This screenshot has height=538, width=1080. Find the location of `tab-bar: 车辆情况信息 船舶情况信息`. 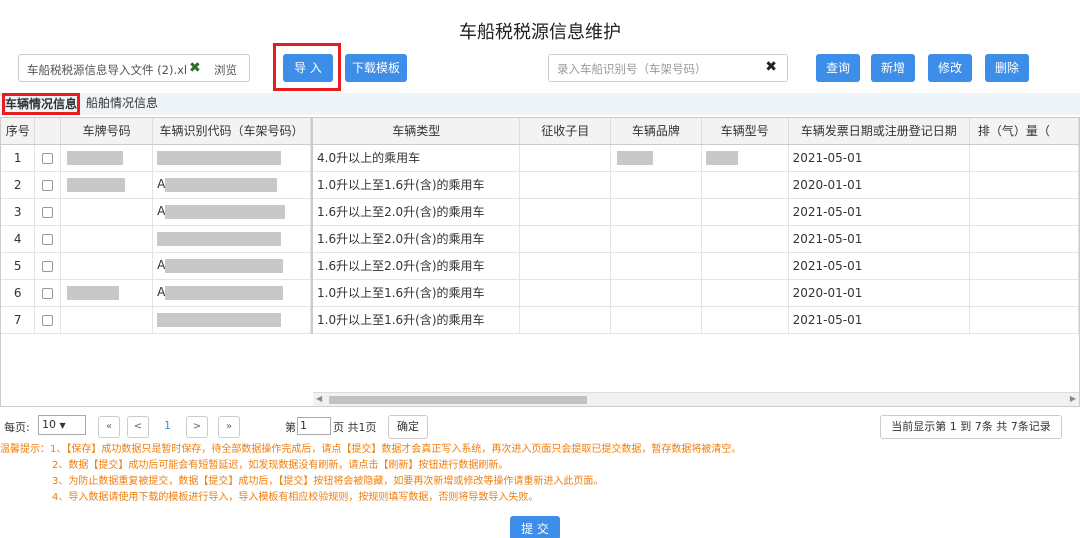

tab-bar: 车辆情况信息 船舶情况信息 is located at coordinates (540, 104).